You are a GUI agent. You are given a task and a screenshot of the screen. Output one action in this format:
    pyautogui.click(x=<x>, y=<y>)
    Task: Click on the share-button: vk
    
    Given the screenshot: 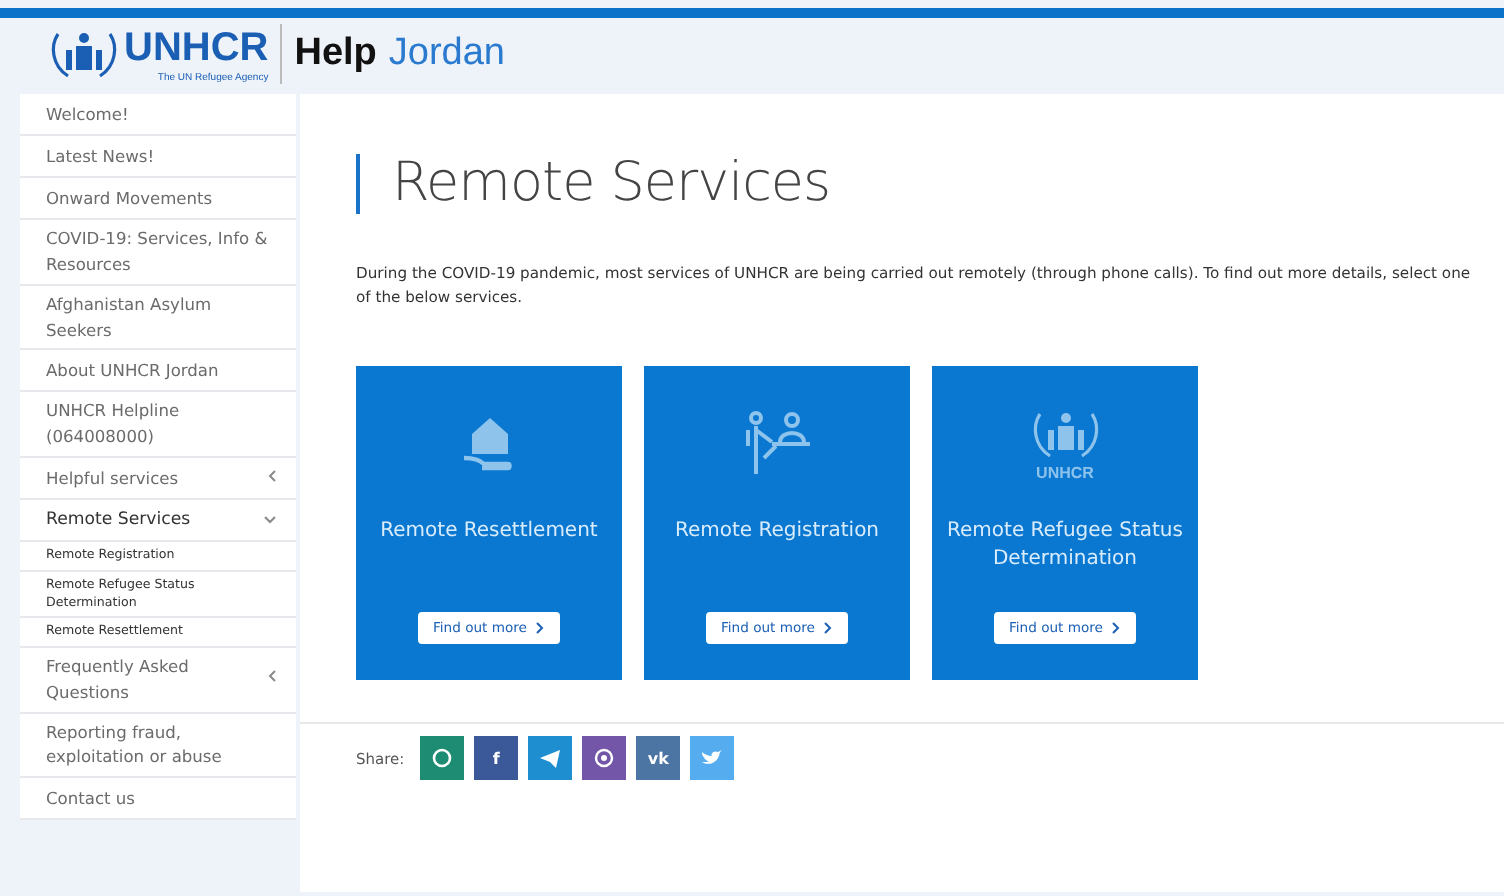 What is the action you would take?
    pyautogui.click(x=658, y=758)
    